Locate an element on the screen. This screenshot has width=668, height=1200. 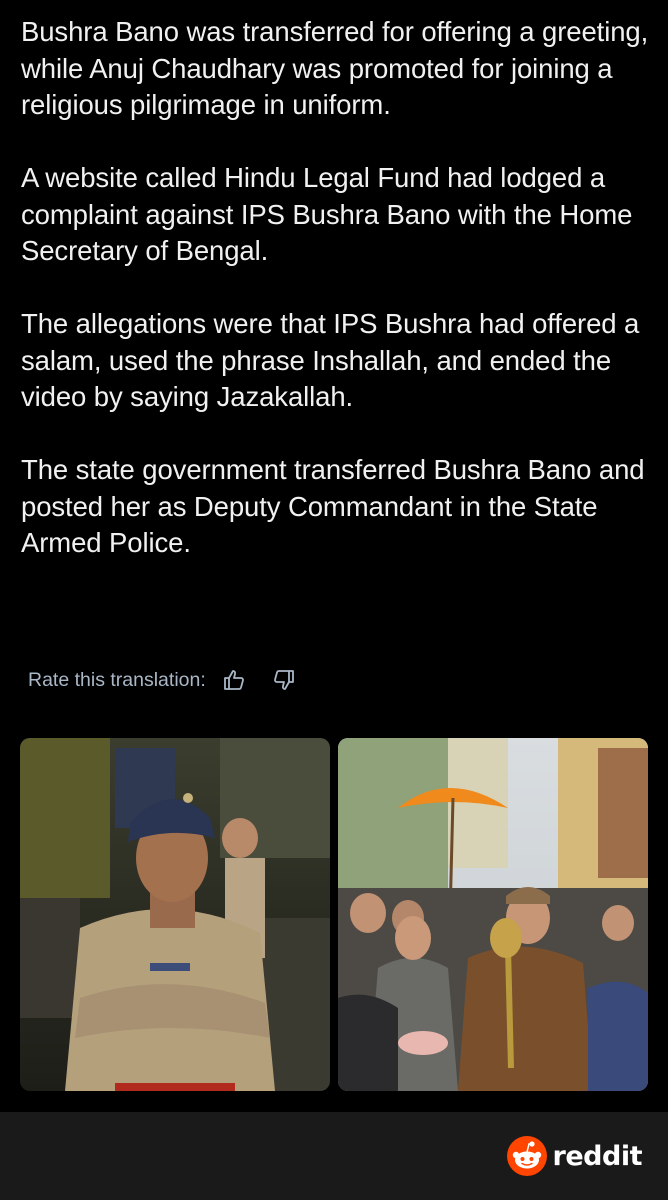
thumbs-down-button is located at coordinates (284, 680).